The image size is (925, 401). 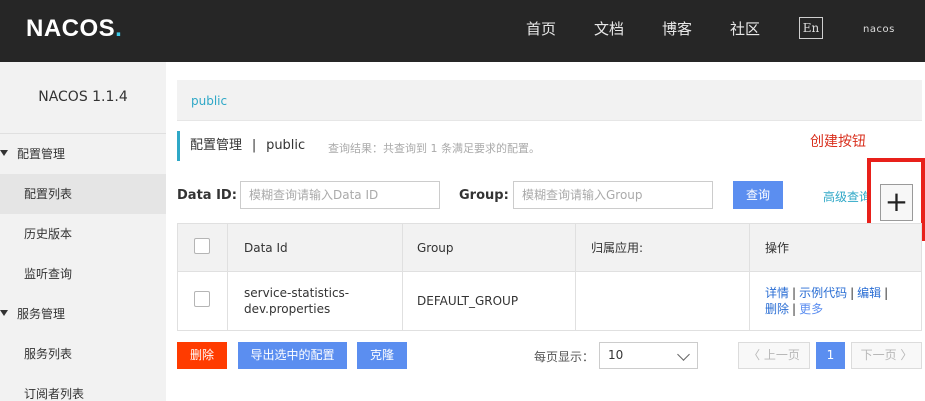 I want to click on op-delete-link: 删除, so click(x=777, y=309).